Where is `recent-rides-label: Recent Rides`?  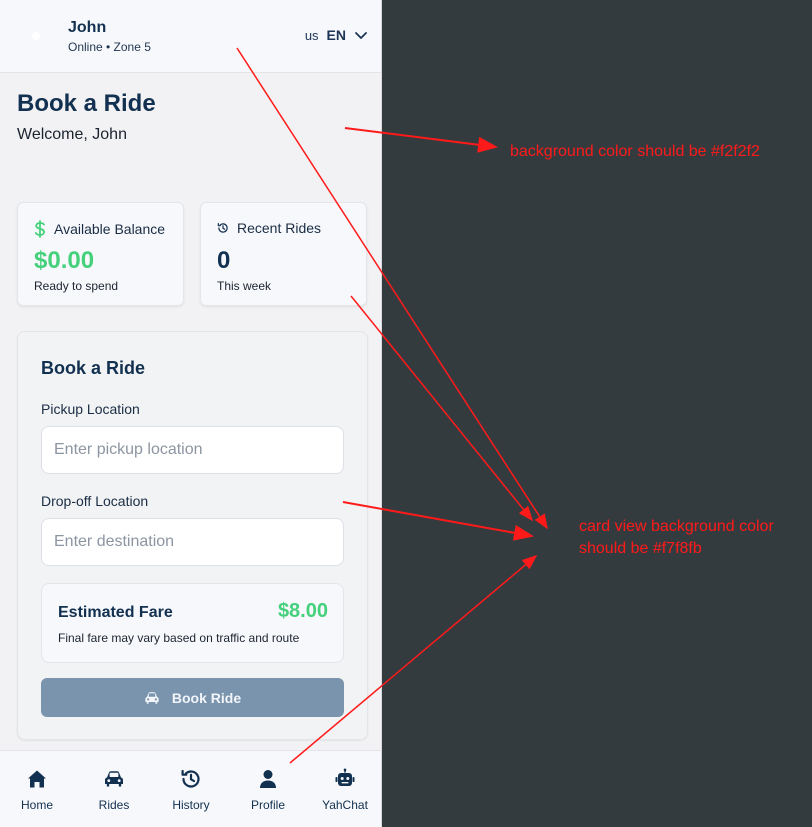 recent-rides-label: Recent Rides is located at coordinates (279, 228).